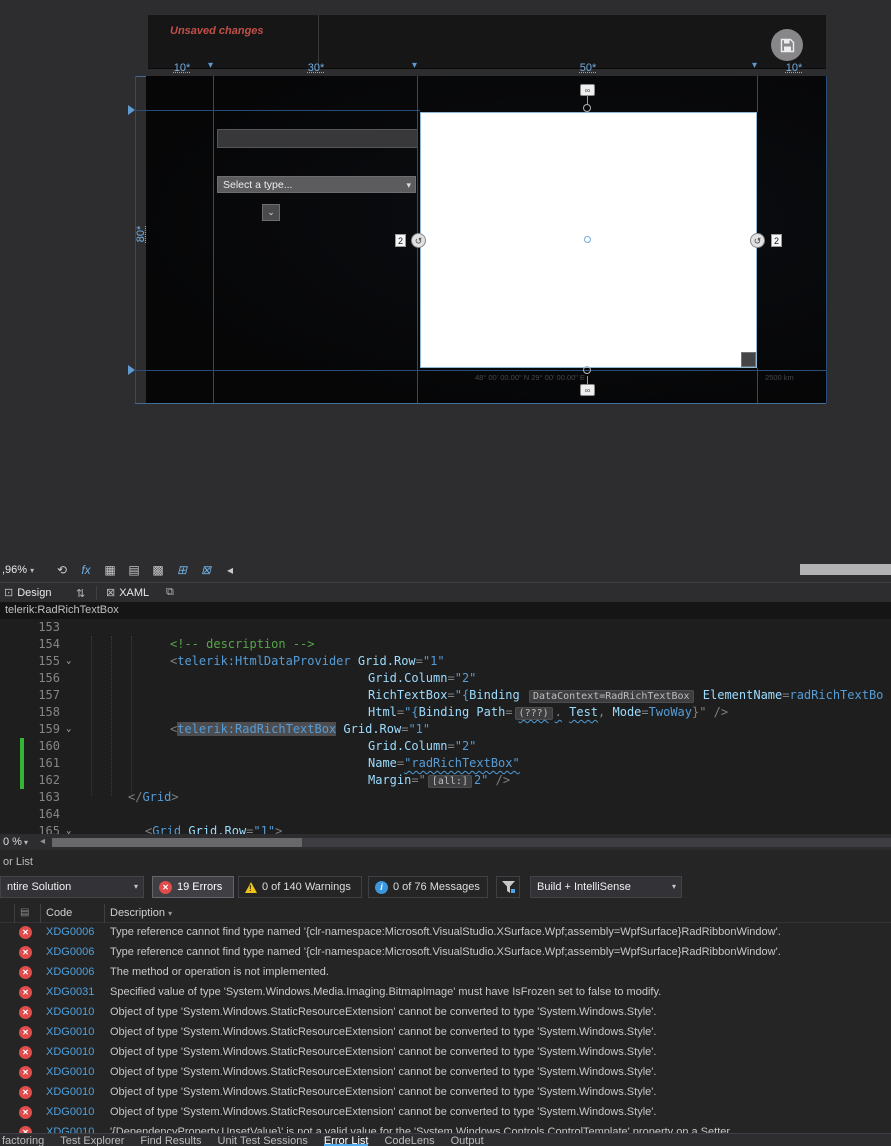 The height and width of the screenshot is (1146, 891). What do you see at coordinates (445, 729) in the screenshot?
I see `code-line: 159 ⌄ <telerik:RadRichTextBox Grid.Row="1"` at bounding box center [445, 729].